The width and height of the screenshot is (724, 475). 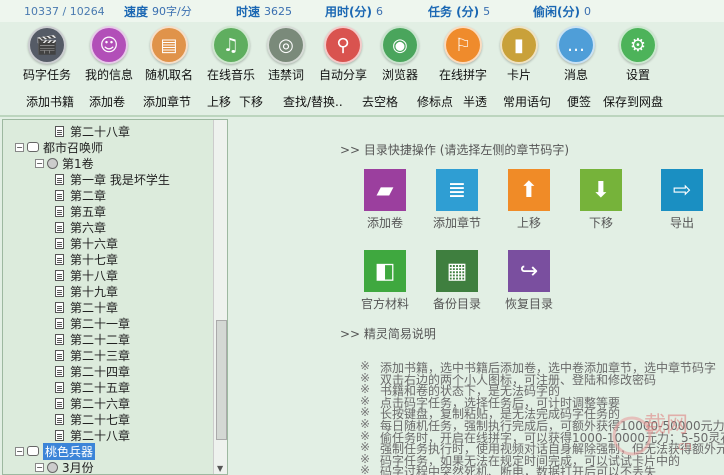 I want to click on tree-node-label: 第十九章, so click(x=94, y=291).